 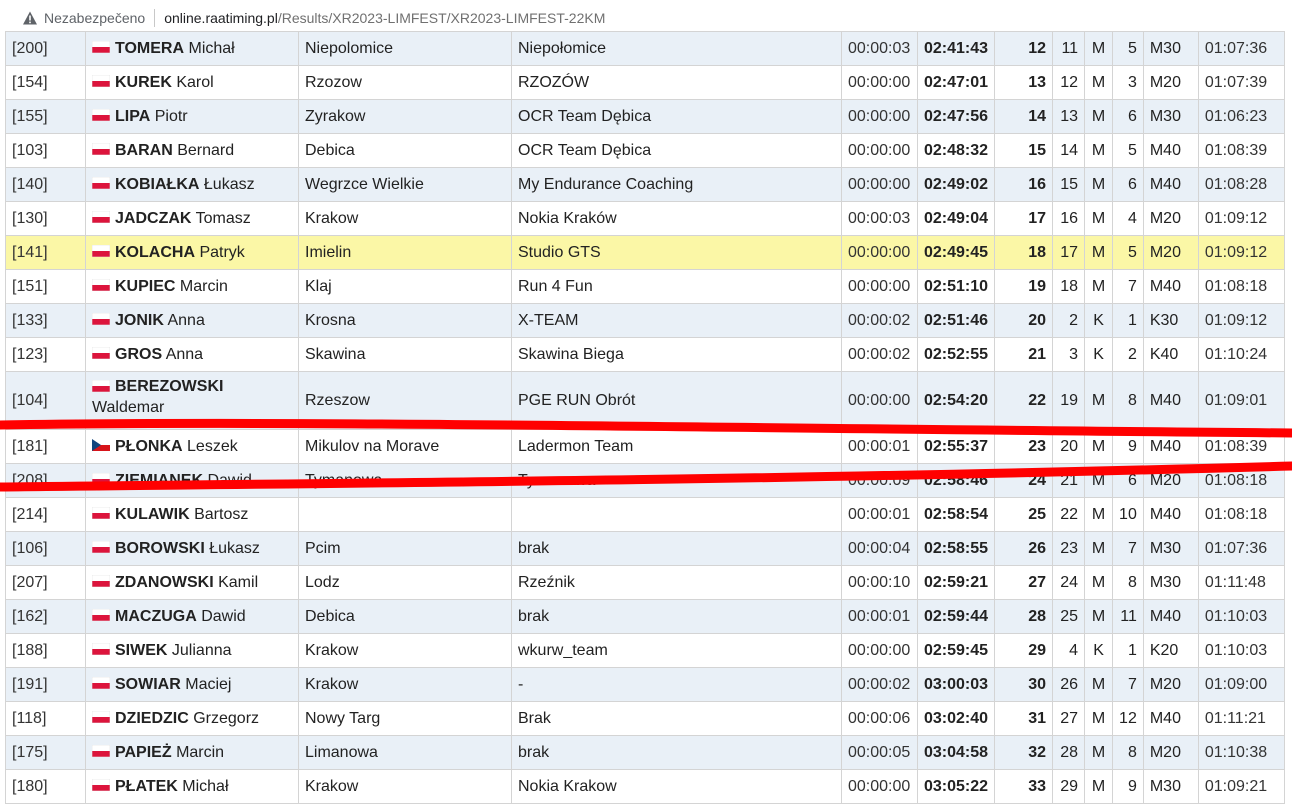 I want to click on runner-first-name: Karol, so click(x=194, y=82).